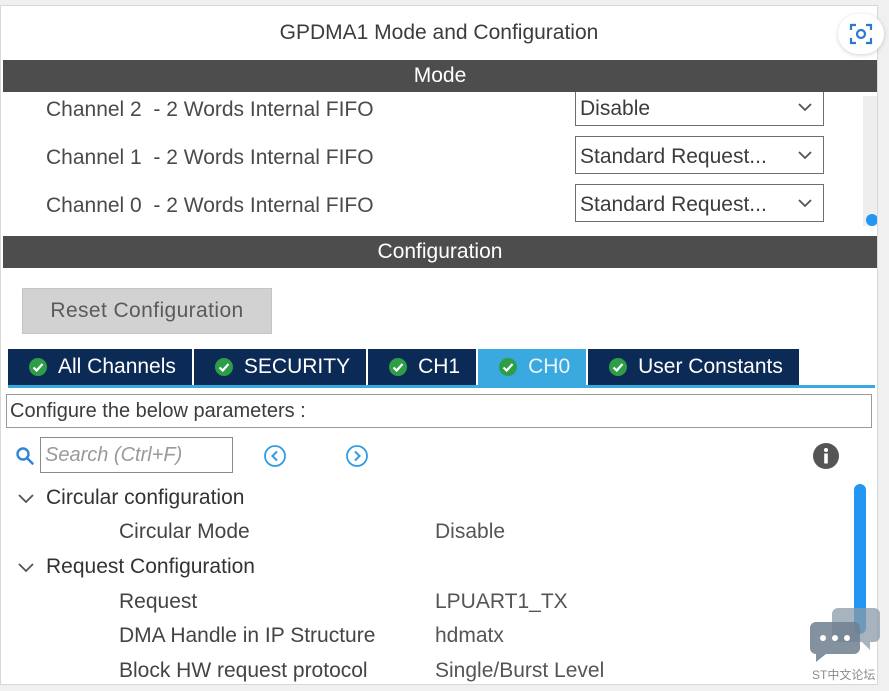 The image size is (889, 691). I want to click on info-icon, so click(826, 456).